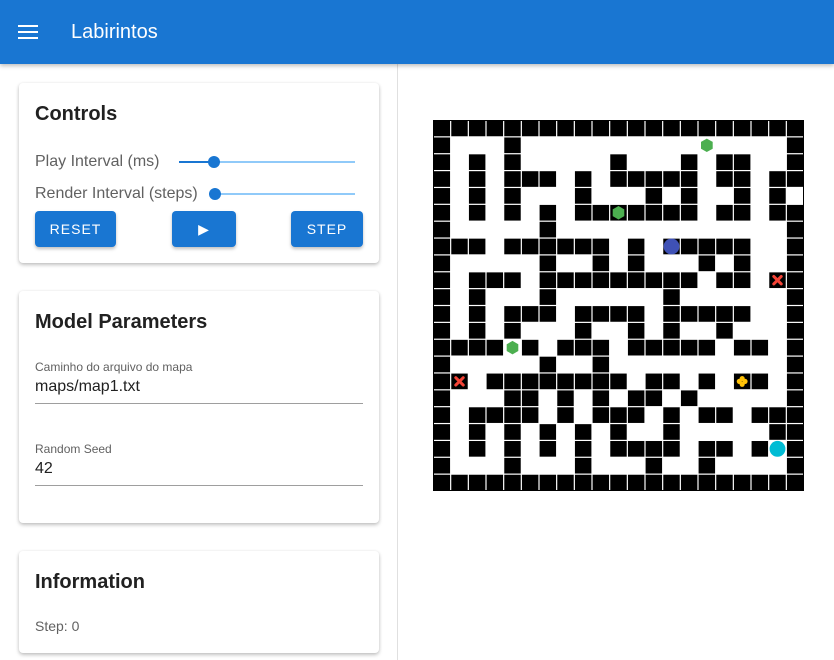 The height and width of the screenshot is (660, 834). What do you see at coordinates (87, 387) in the screenshot?
I see `map-path-input: maps/map1.txt` at bounding box center [87, 387].